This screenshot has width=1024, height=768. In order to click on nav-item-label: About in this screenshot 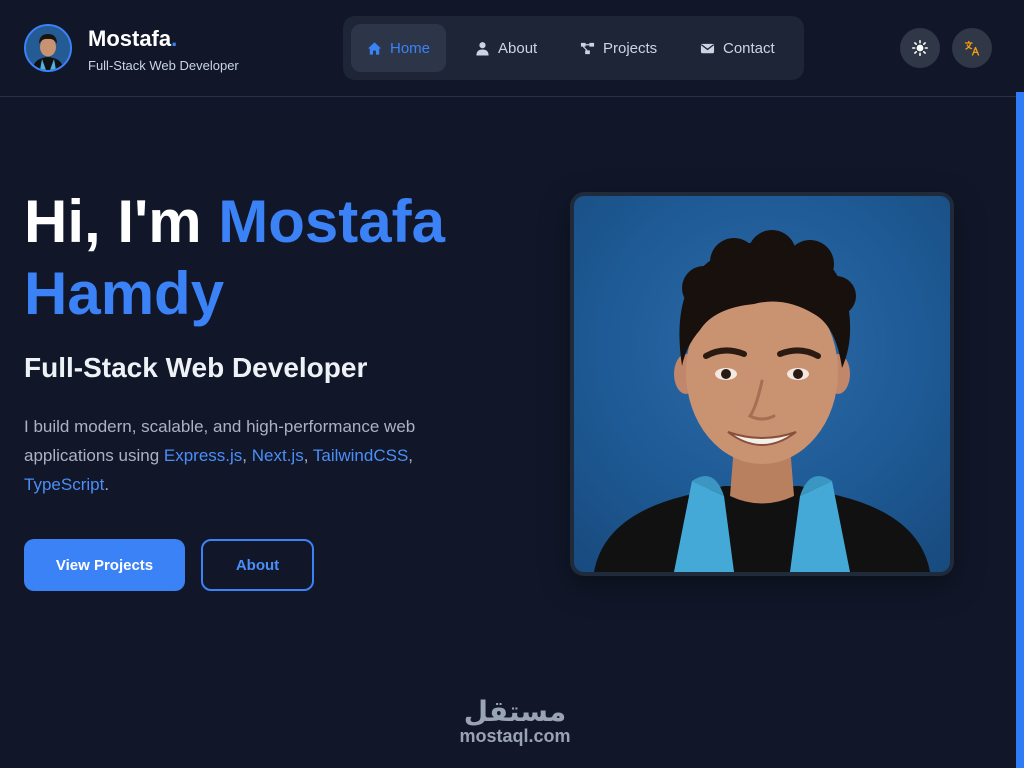, I will do `click(518, 48)`.